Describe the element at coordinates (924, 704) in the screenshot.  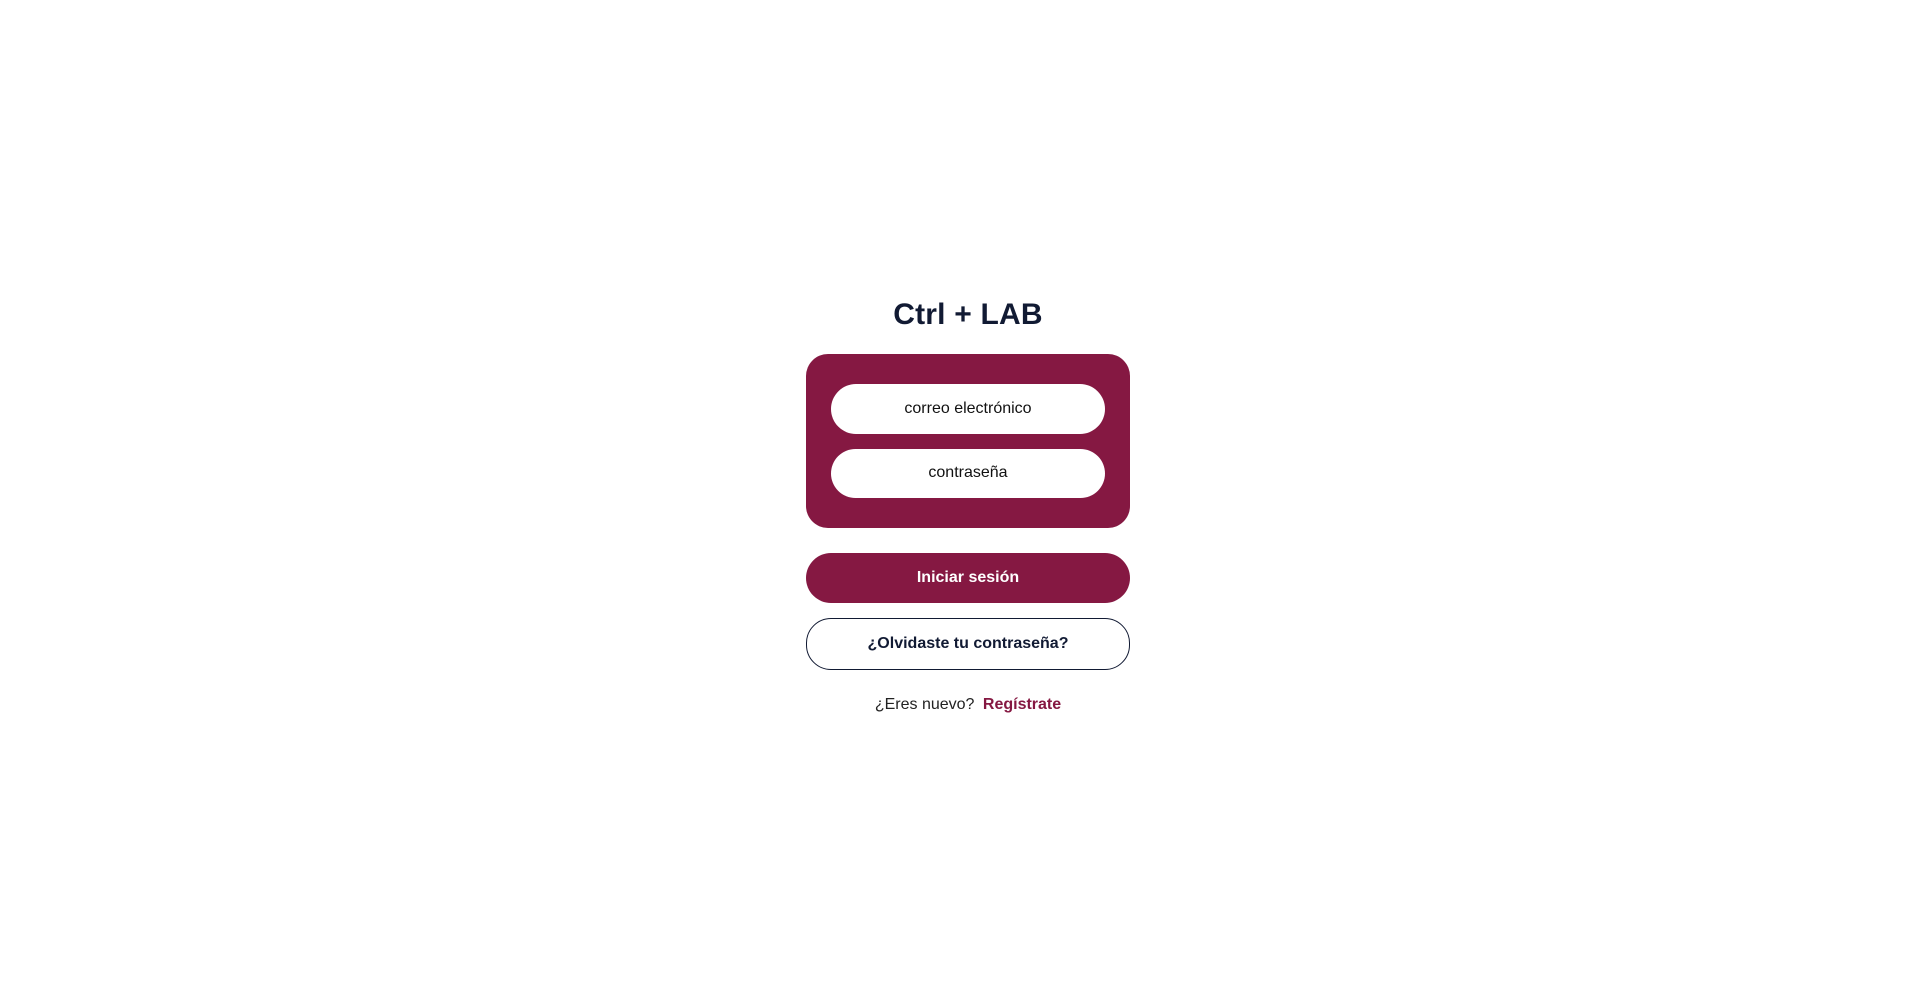
I see `register-prompt-text: ¿Eres nuevo?` at that location.